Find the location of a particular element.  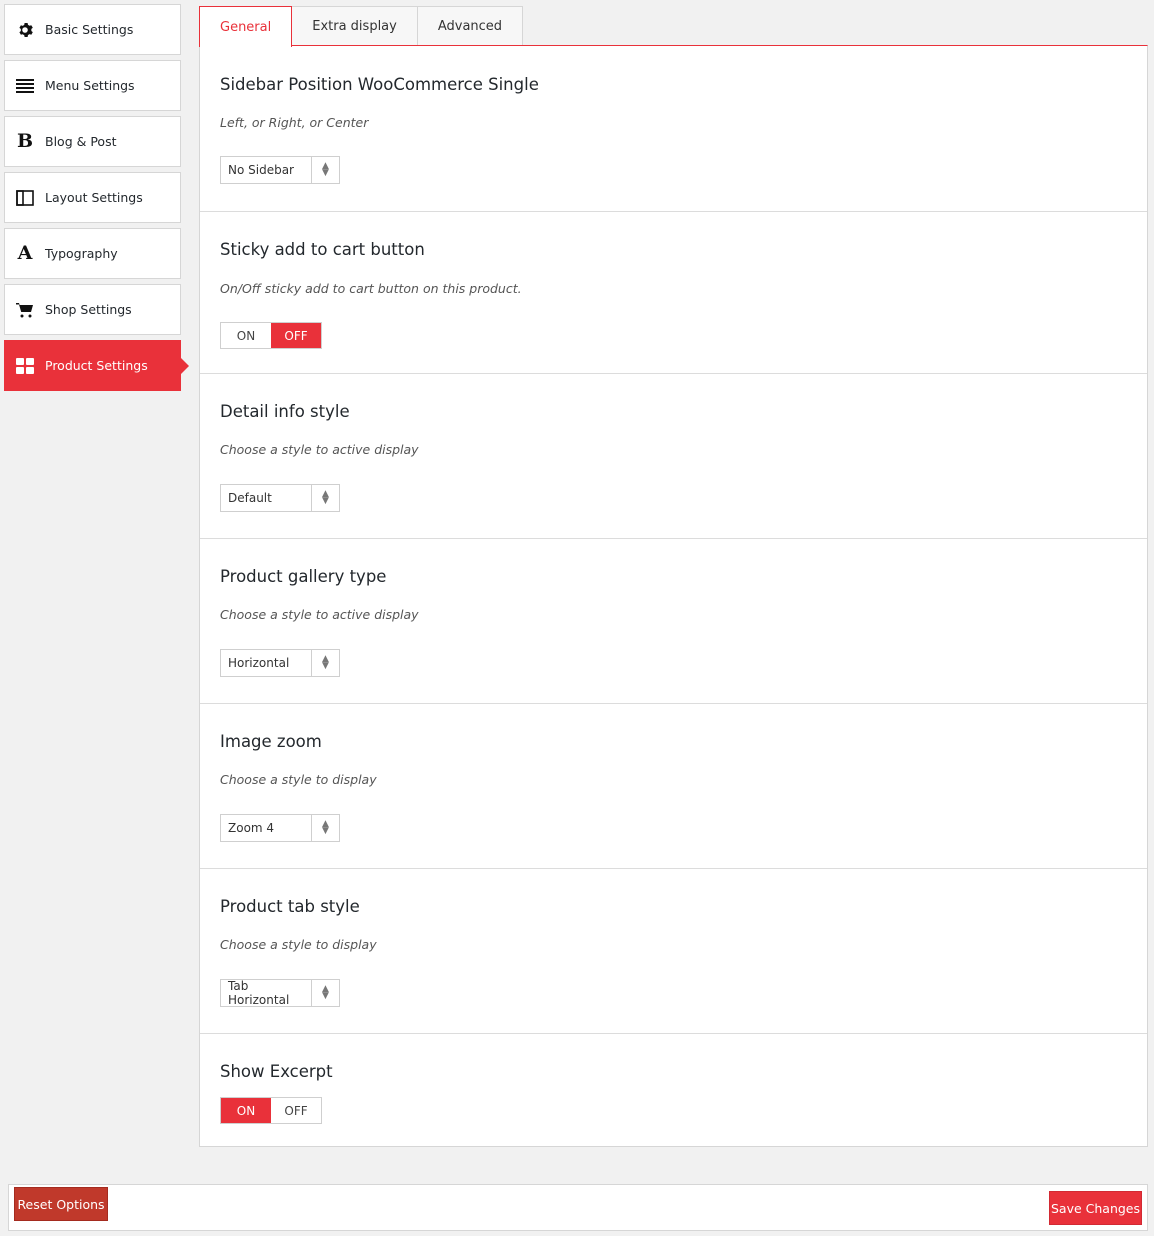

gallery-type-select: Horizontal ▲ ▼ is located at coordinates (280, 663).